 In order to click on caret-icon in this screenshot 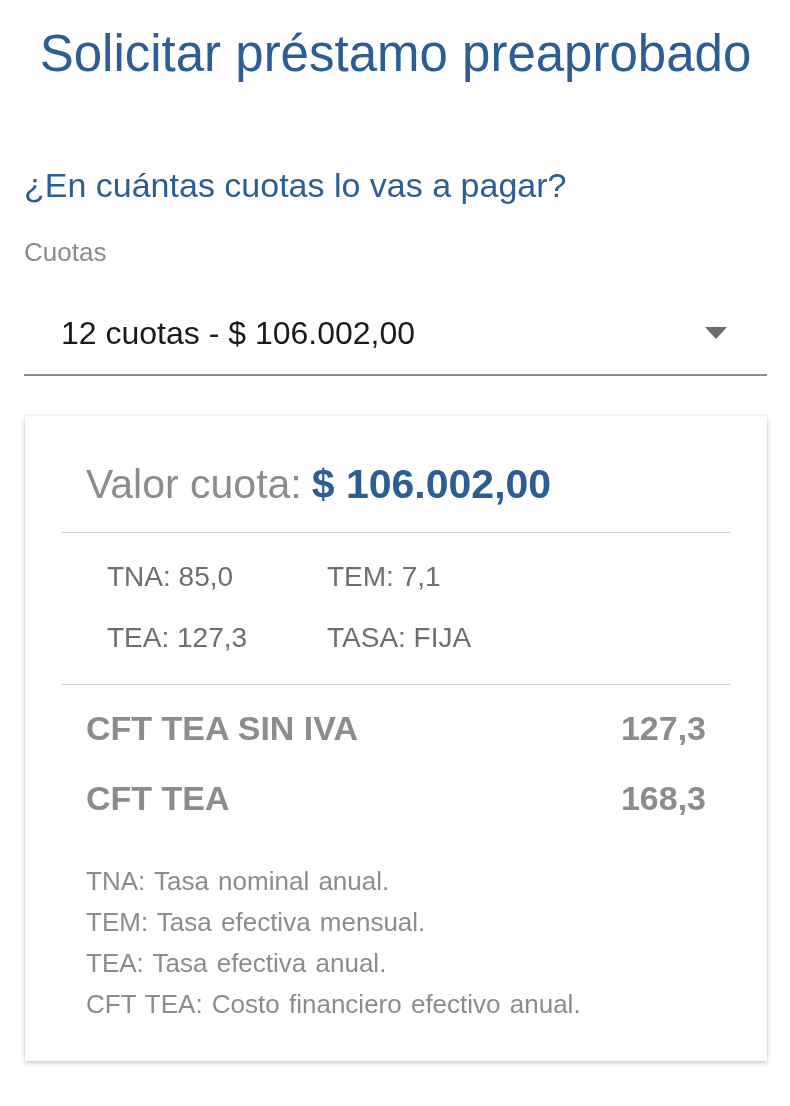, I will do `click(716, 333)`.